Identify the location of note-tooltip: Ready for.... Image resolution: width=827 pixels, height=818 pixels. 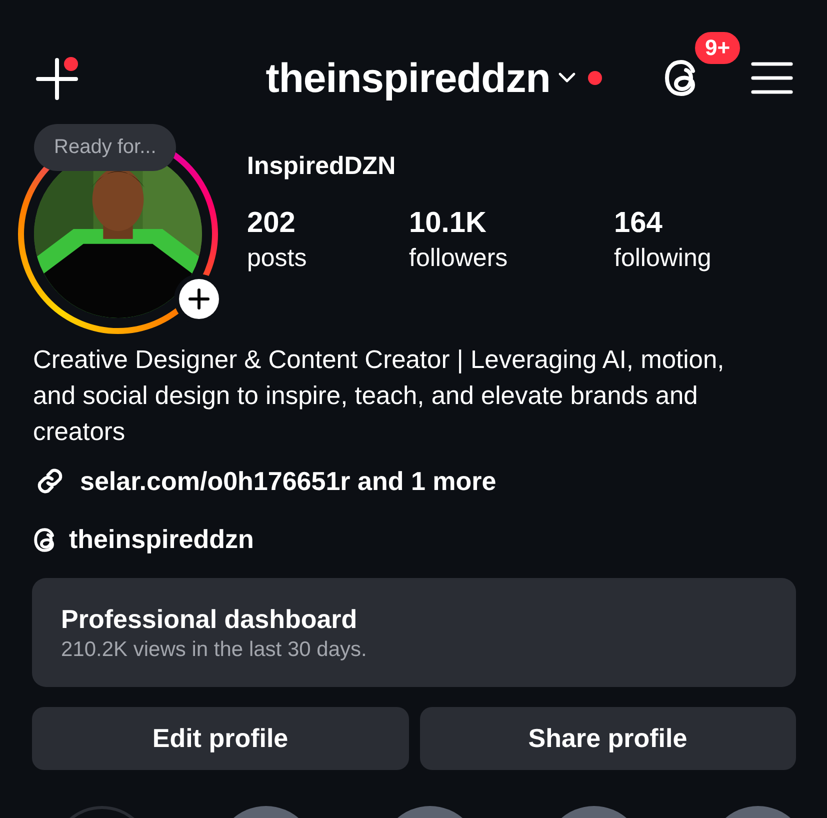
(105, 147).